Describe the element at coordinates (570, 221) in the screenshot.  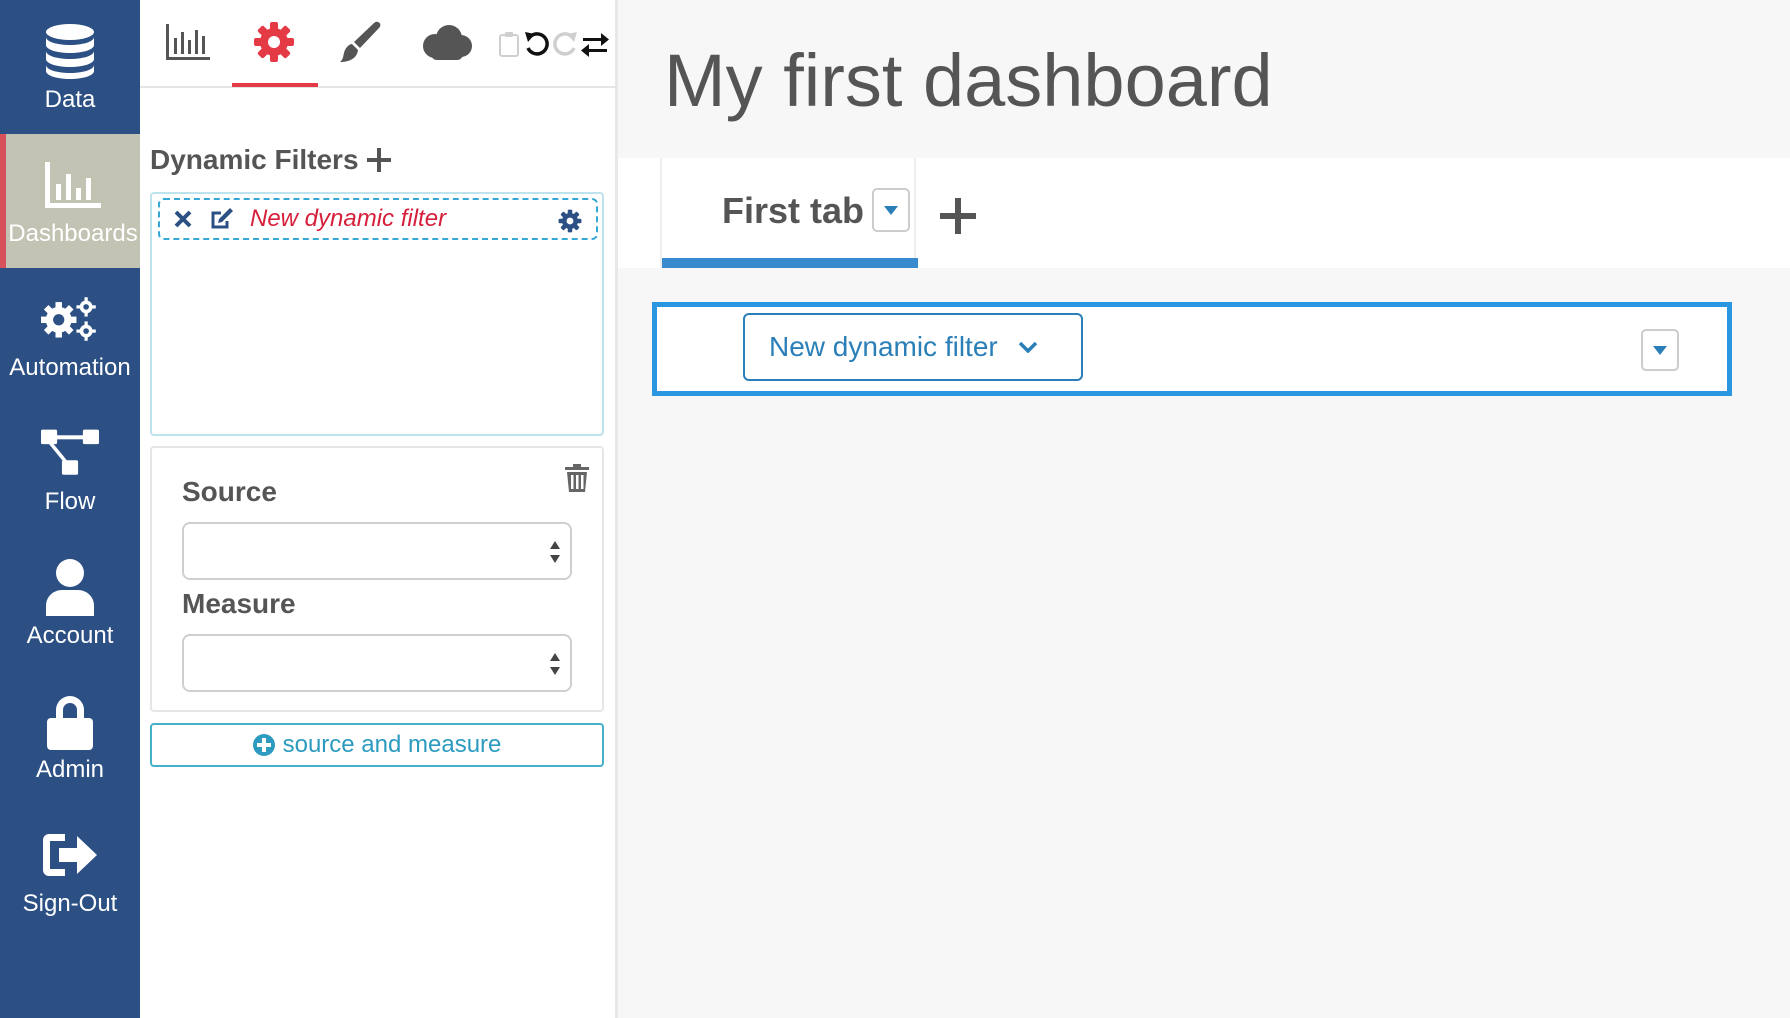
I see `filter-settings-icon` at that location.